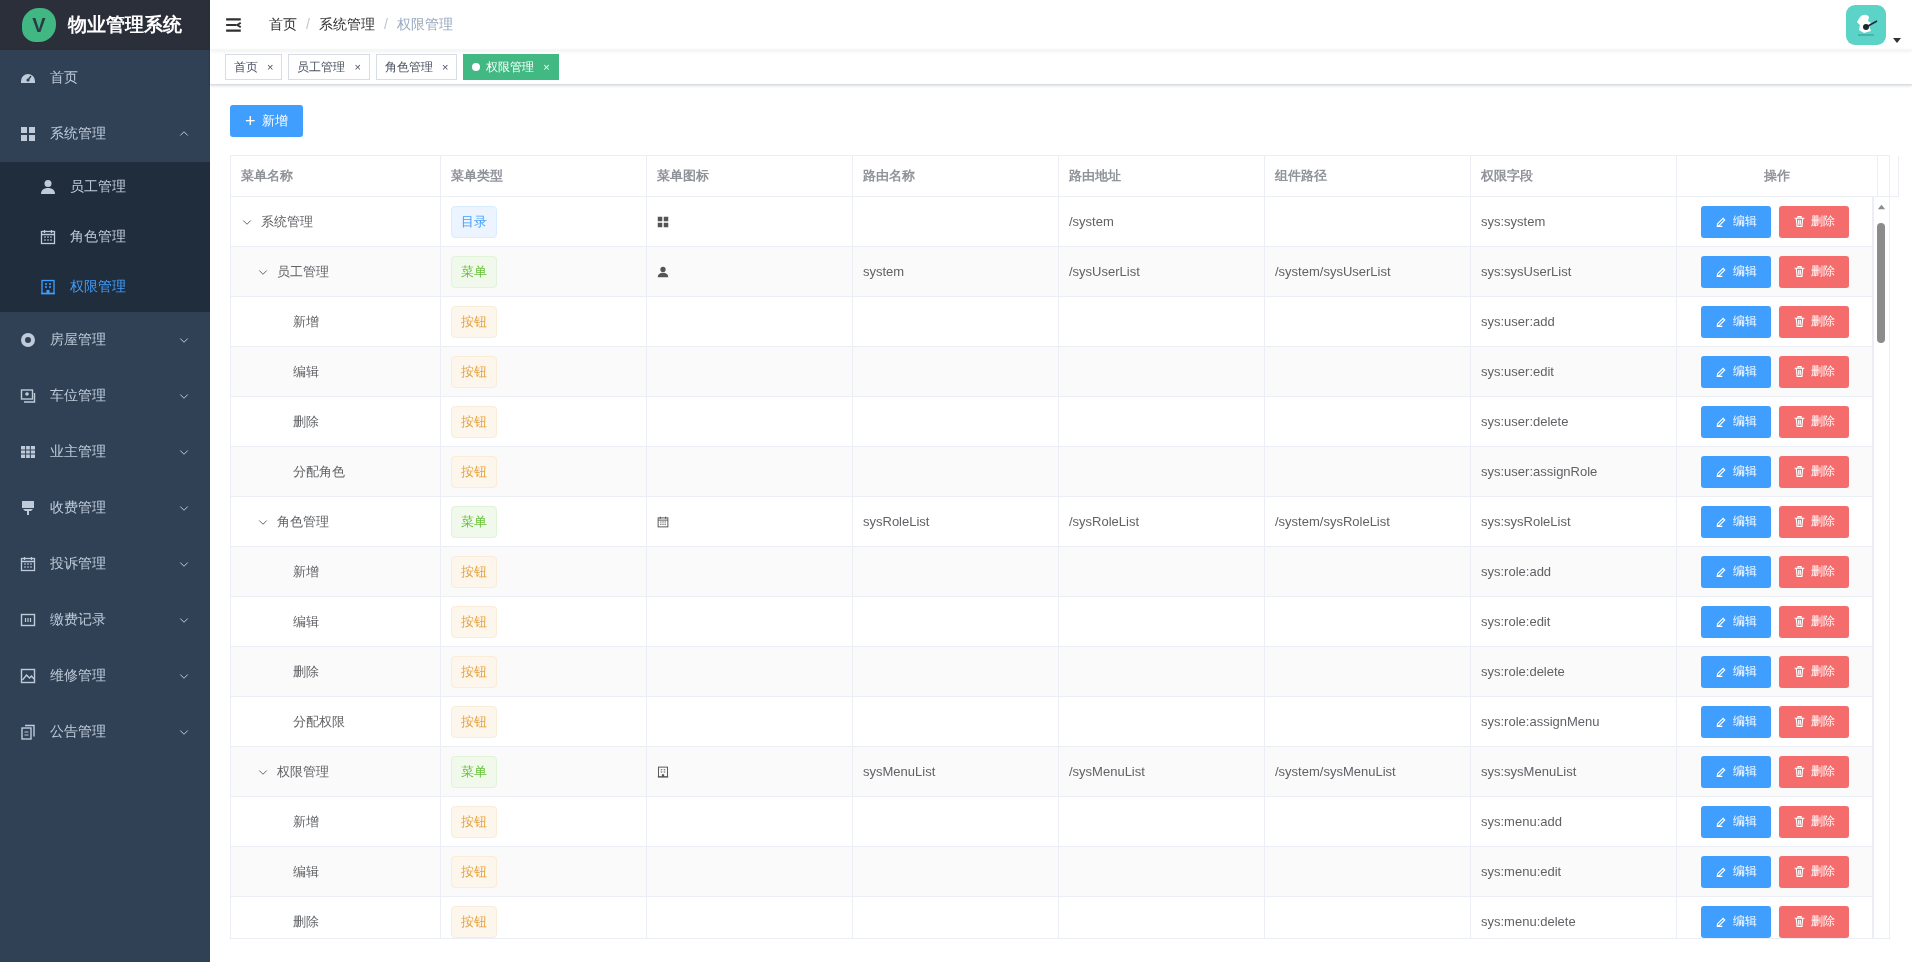 This screenshot has height=962, width=1912. Describe the element at coordinates (511, 67) in the screenshot. I see `tab: 权限管理 ×` at that location.